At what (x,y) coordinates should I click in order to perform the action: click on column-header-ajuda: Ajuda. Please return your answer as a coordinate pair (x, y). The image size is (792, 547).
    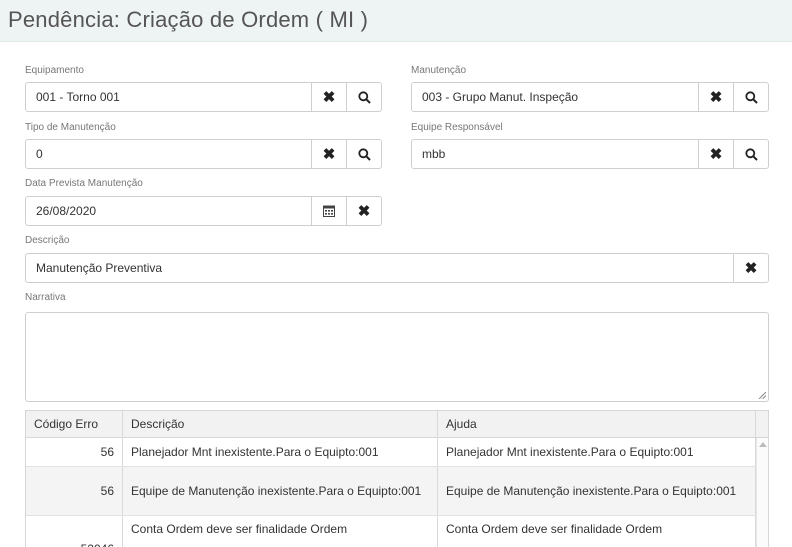
    Looking at the image, I should click on (597, 424).